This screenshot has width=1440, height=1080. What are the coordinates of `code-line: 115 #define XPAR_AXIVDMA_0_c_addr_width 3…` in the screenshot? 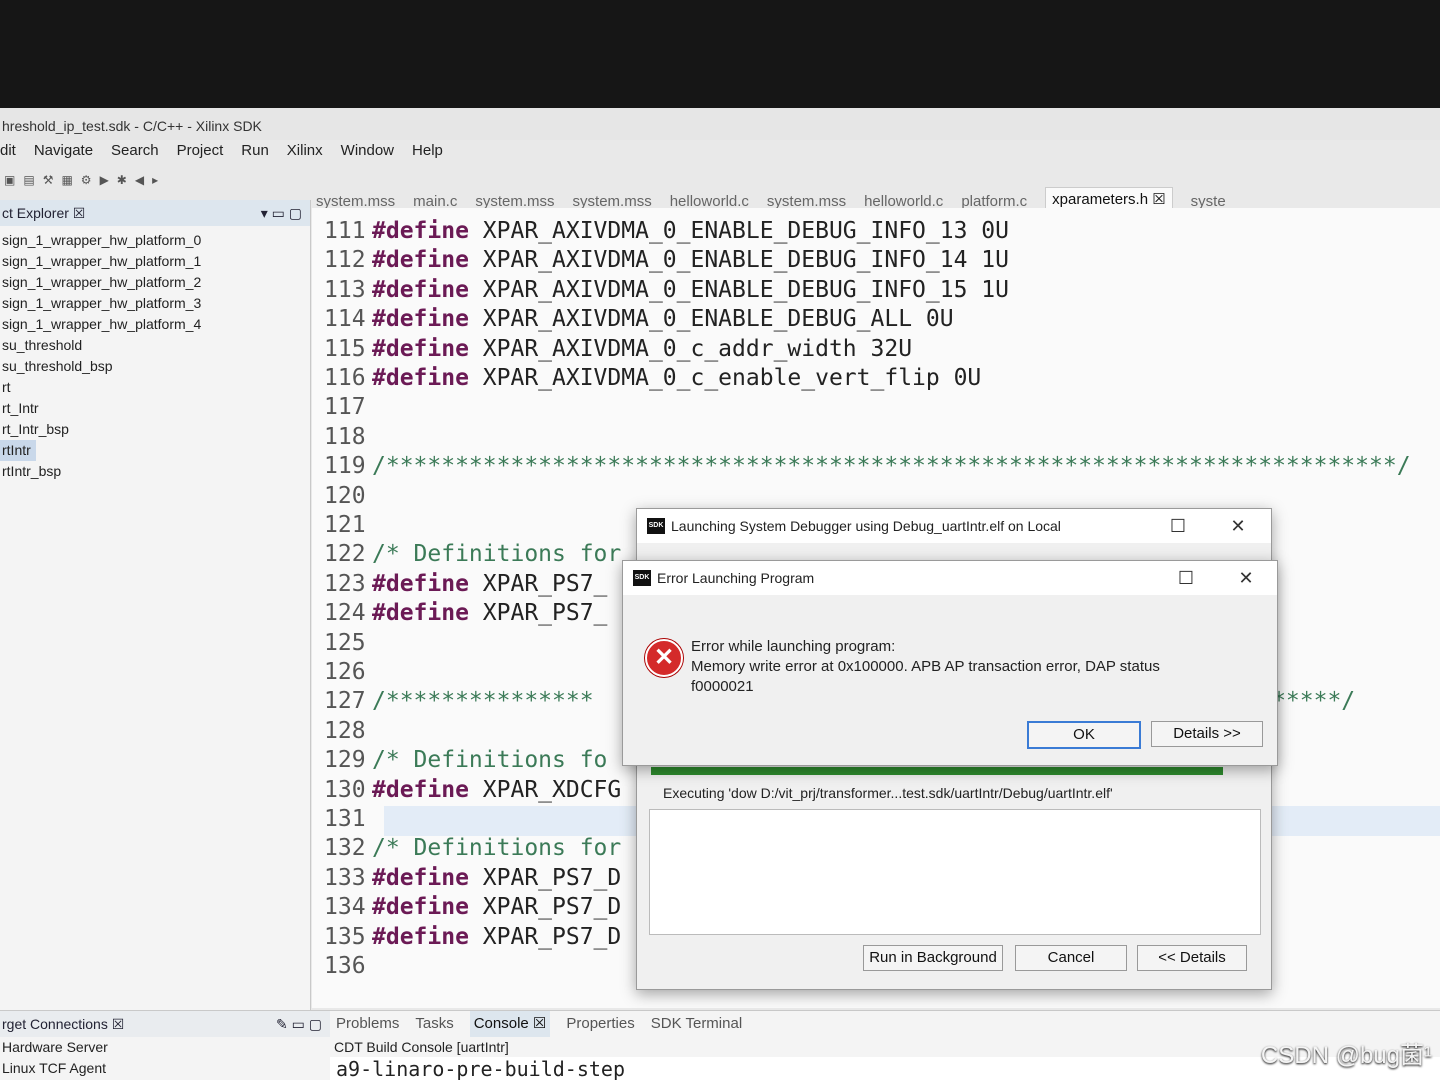 It's located at (618, 349).